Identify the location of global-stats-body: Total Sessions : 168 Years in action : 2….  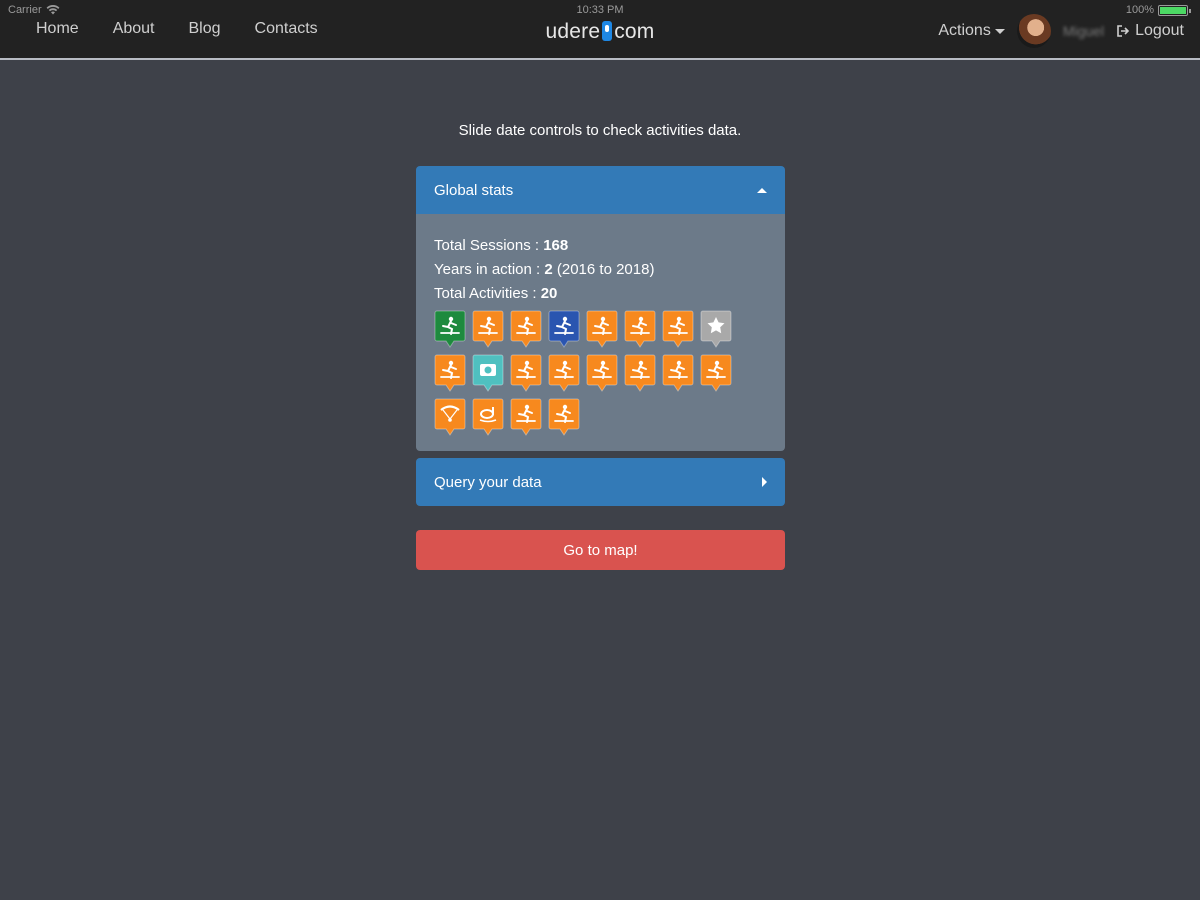
(600, 332).